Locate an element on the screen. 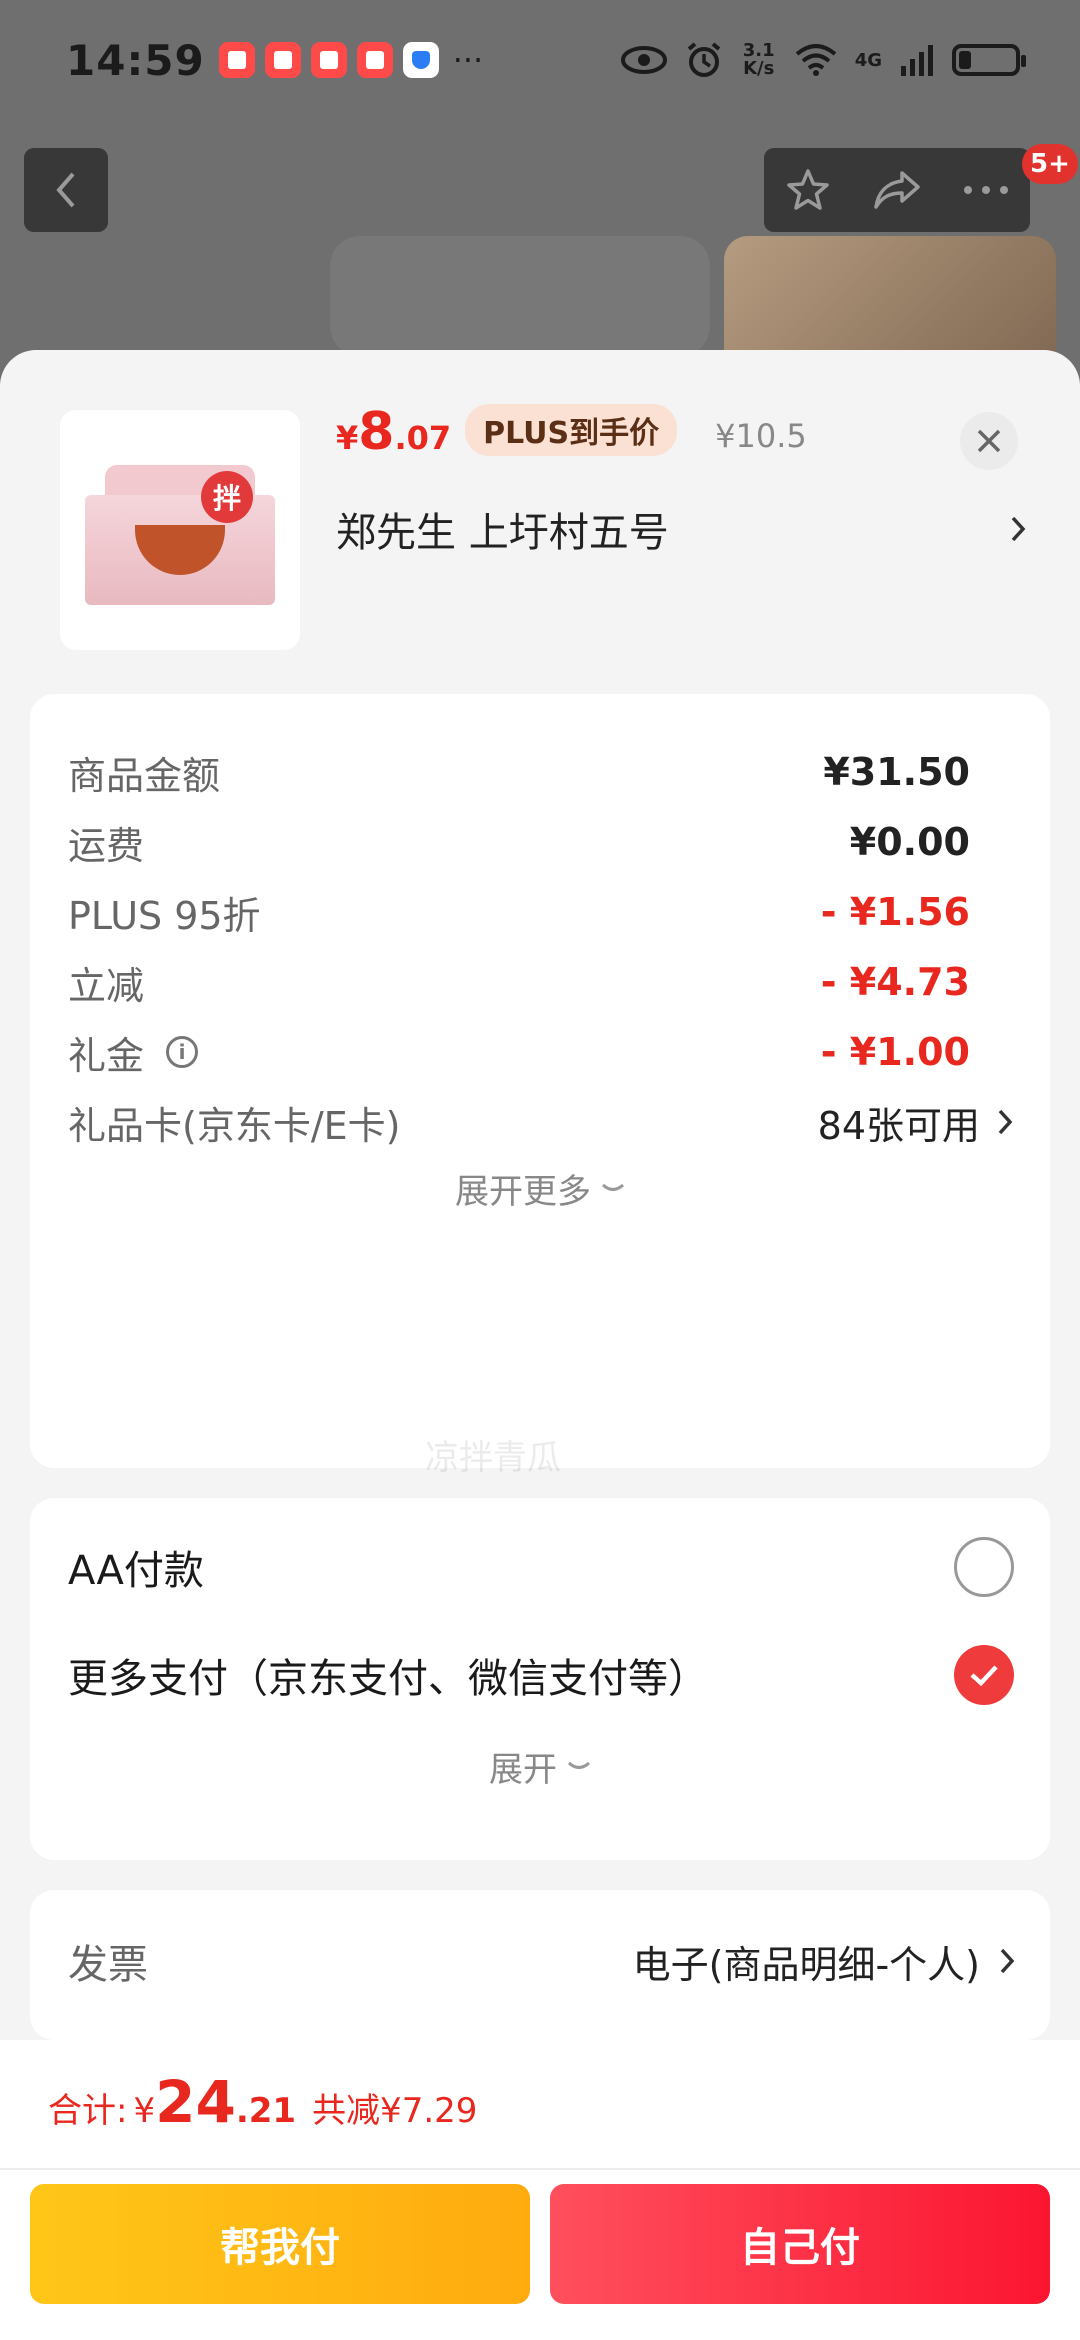 Image resolution: width=1080 pixels, height=2340 pixels. back-button is located at coordinates (66, 190).